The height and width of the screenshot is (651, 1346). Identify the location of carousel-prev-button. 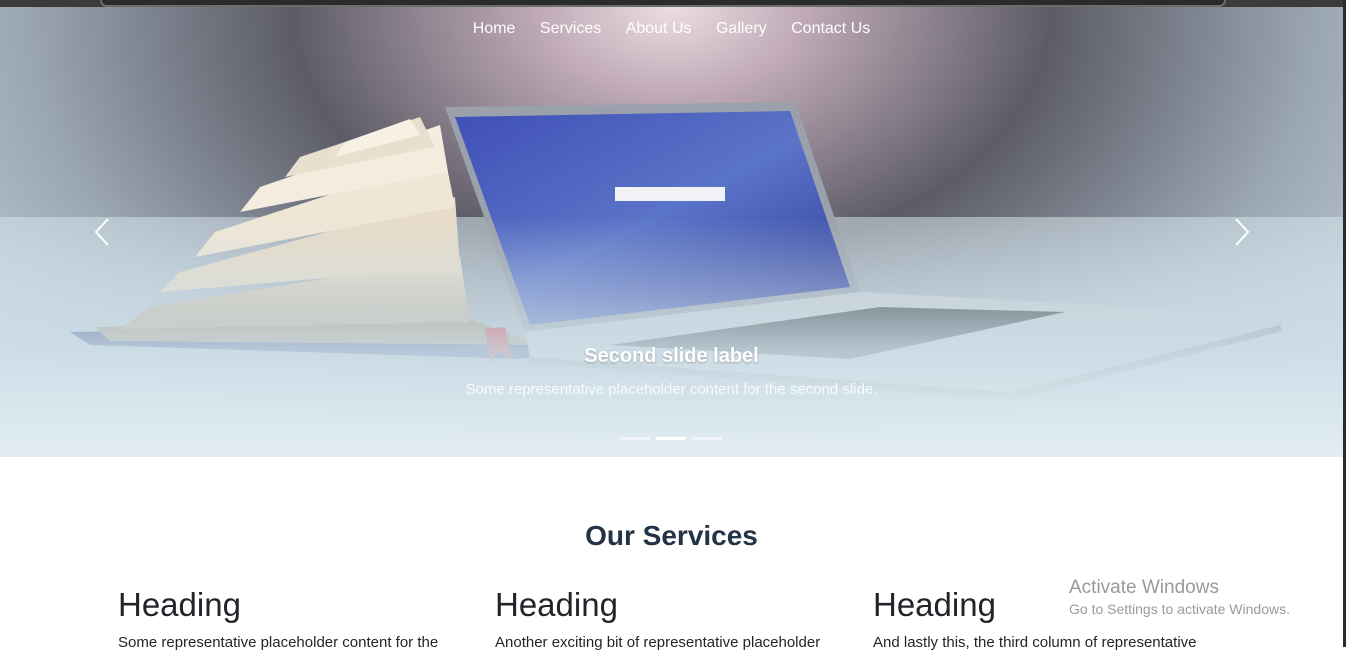
(103, 232).